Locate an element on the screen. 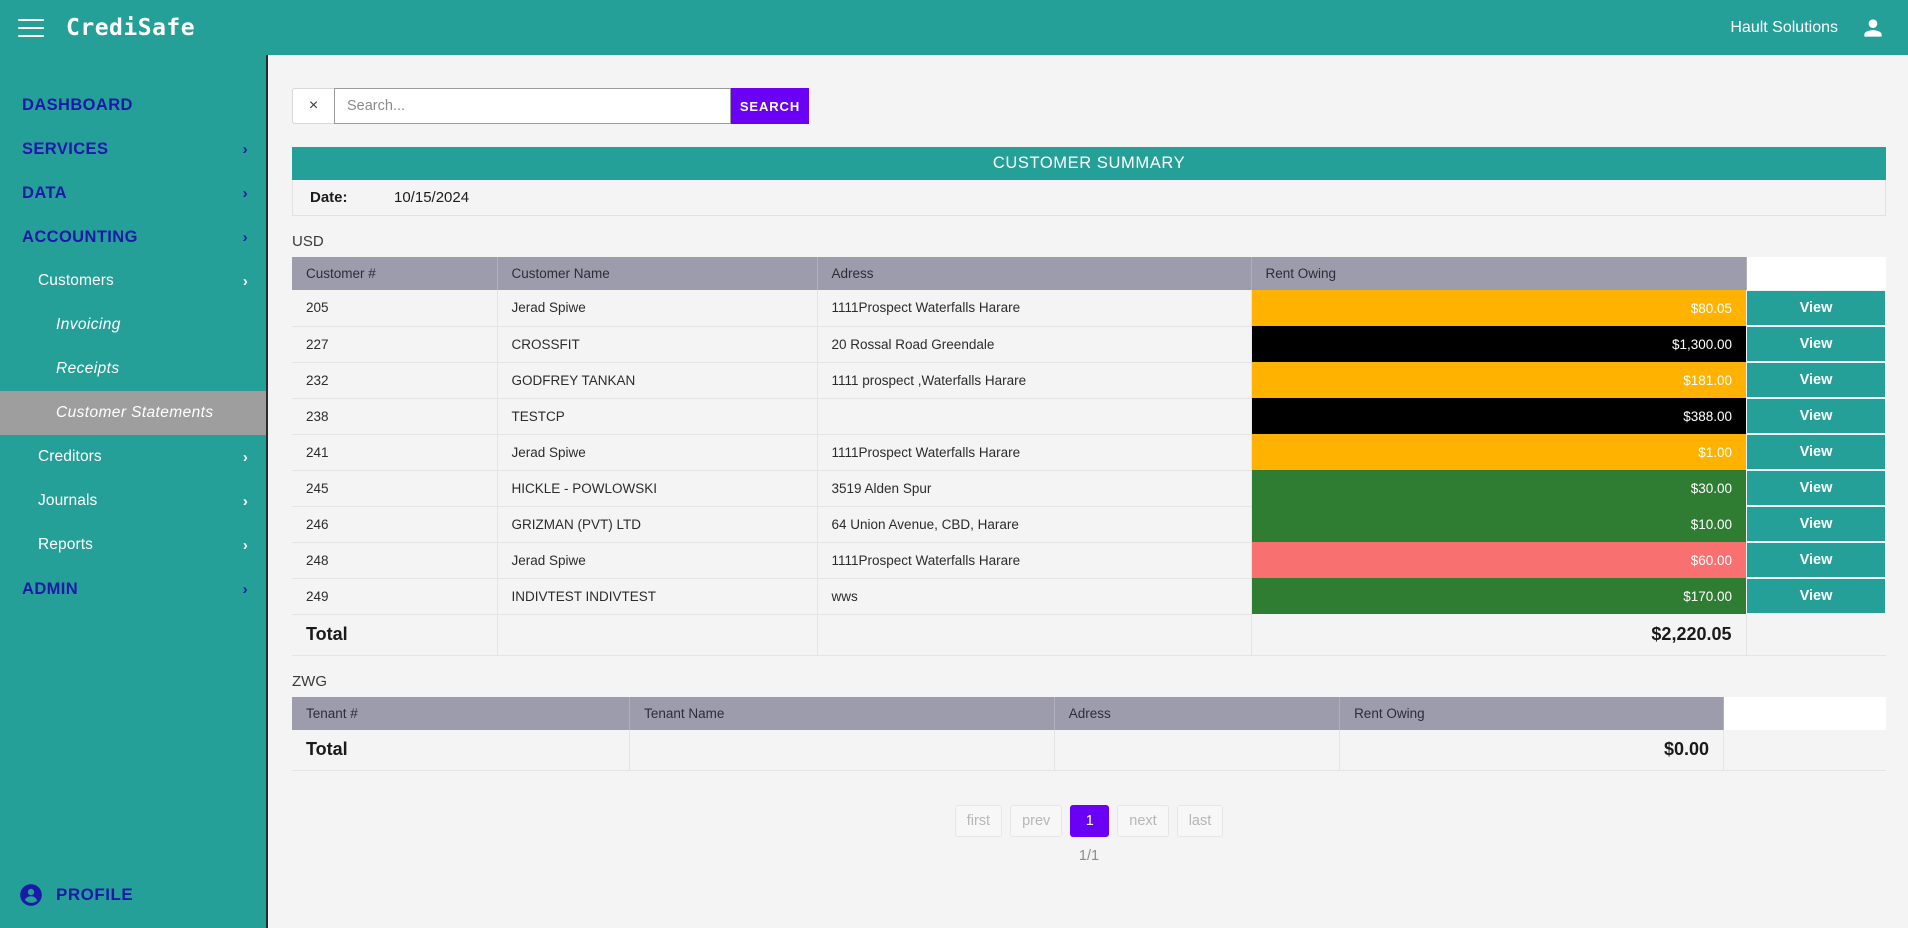 The height and width of the screenshot is (928, 1908). table-total-row: Total $0.00 is located at coordinates (1089, 750).